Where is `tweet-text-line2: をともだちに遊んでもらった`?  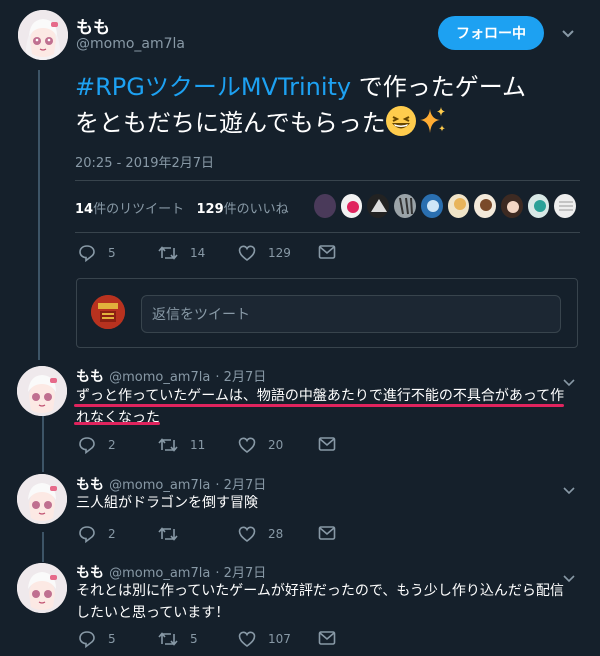
tweet-text-line2: をともだちに遊んでもらった is located at coordinates (230, 123).